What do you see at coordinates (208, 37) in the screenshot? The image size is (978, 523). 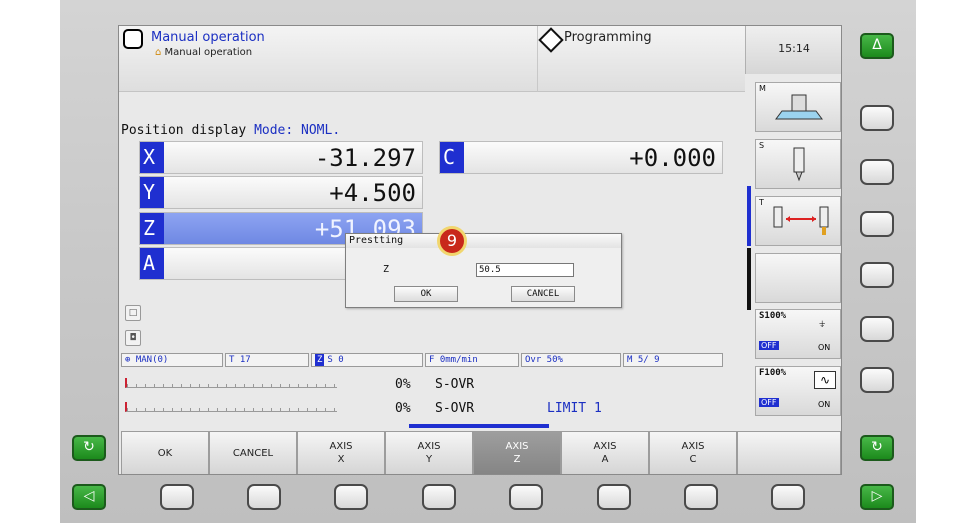 I see `mode-title: Manual operation` at bounding box center [208, 37].